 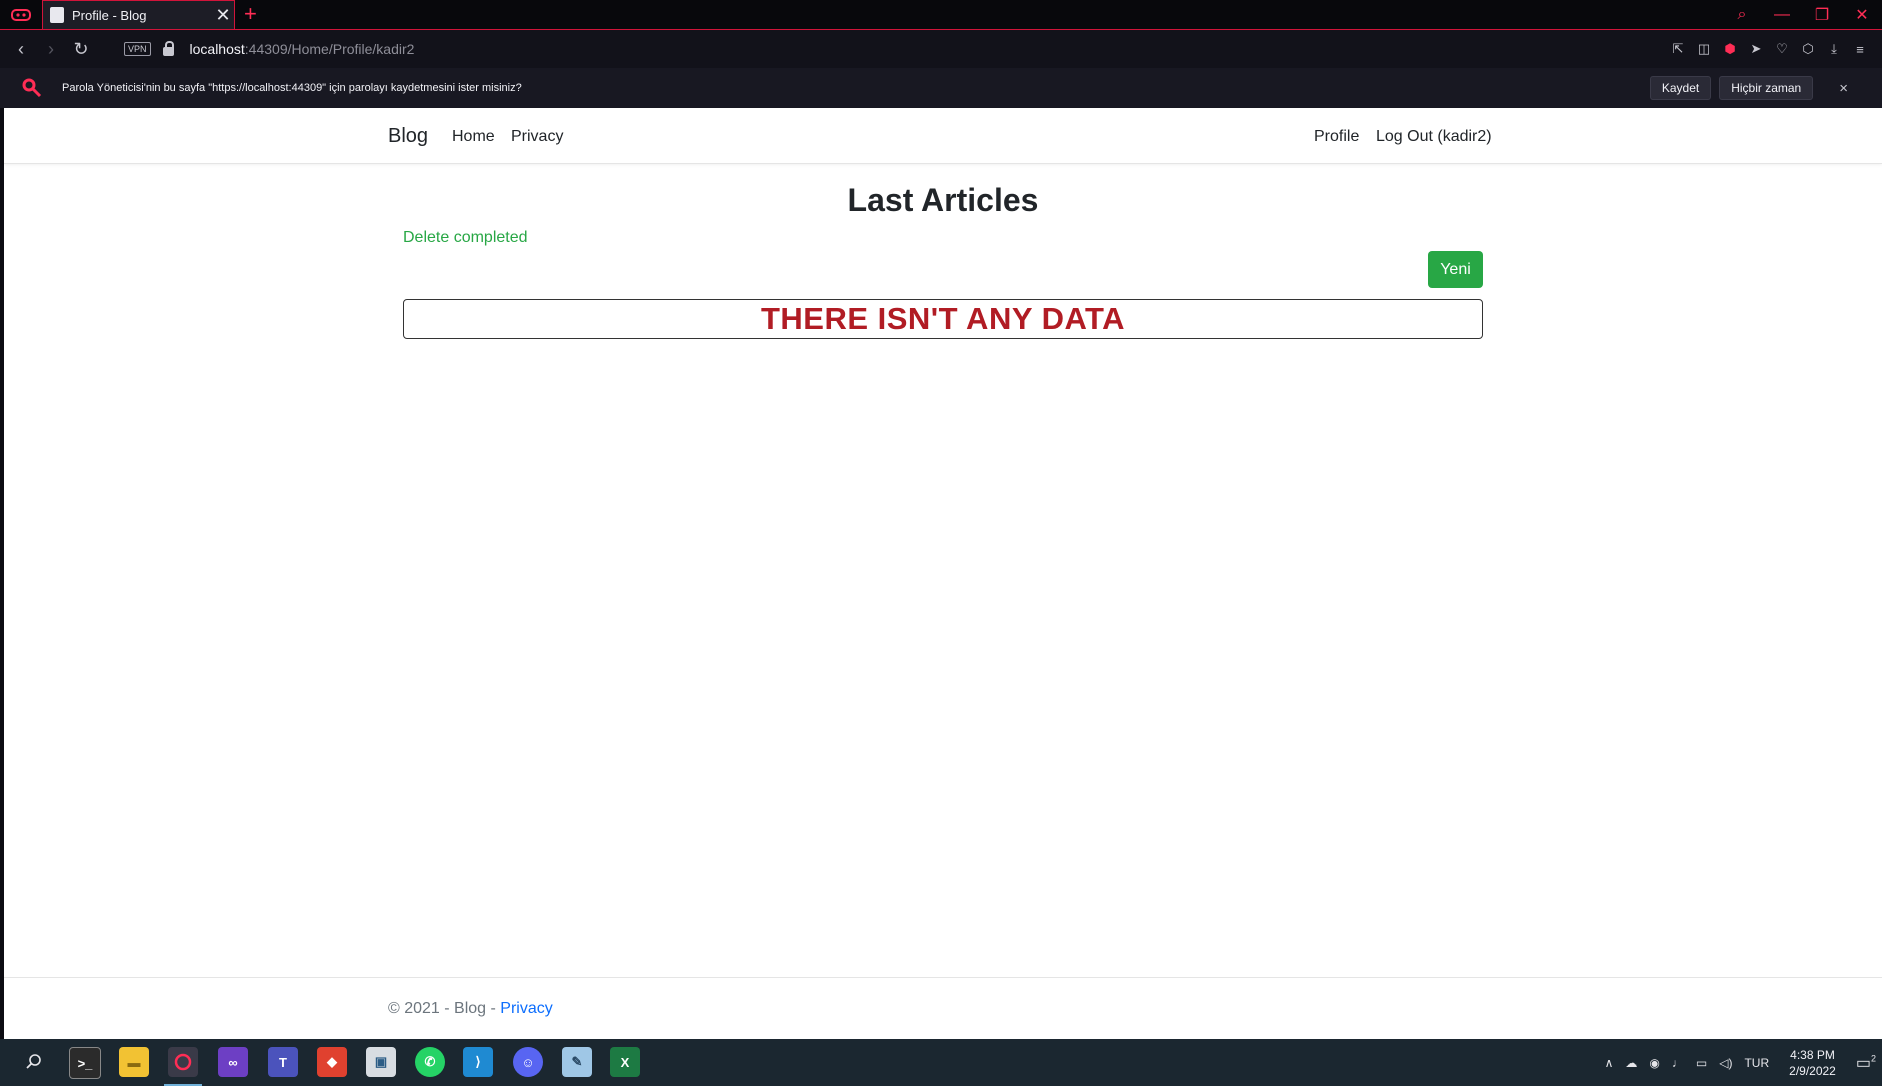 What do you see at coordinates (329, 49) in the screenshot?
I see `url-path: :44309/Home/Profile/kadir2` at bounding box center [329, 49].